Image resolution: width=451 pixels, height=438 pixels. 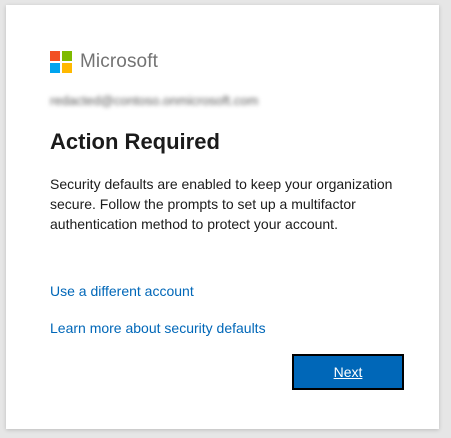 I want to click on logo-red-square, so click(x=55, y=55).